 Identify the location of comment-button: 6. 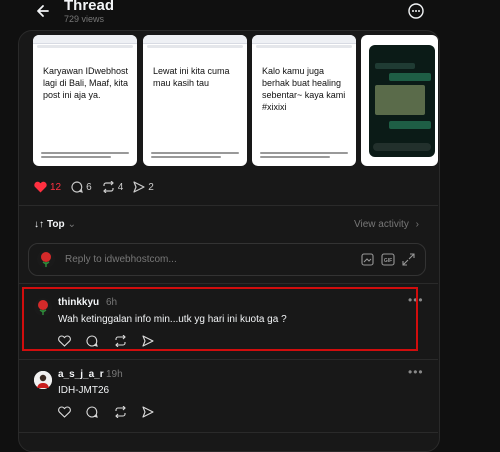
(81, 187).